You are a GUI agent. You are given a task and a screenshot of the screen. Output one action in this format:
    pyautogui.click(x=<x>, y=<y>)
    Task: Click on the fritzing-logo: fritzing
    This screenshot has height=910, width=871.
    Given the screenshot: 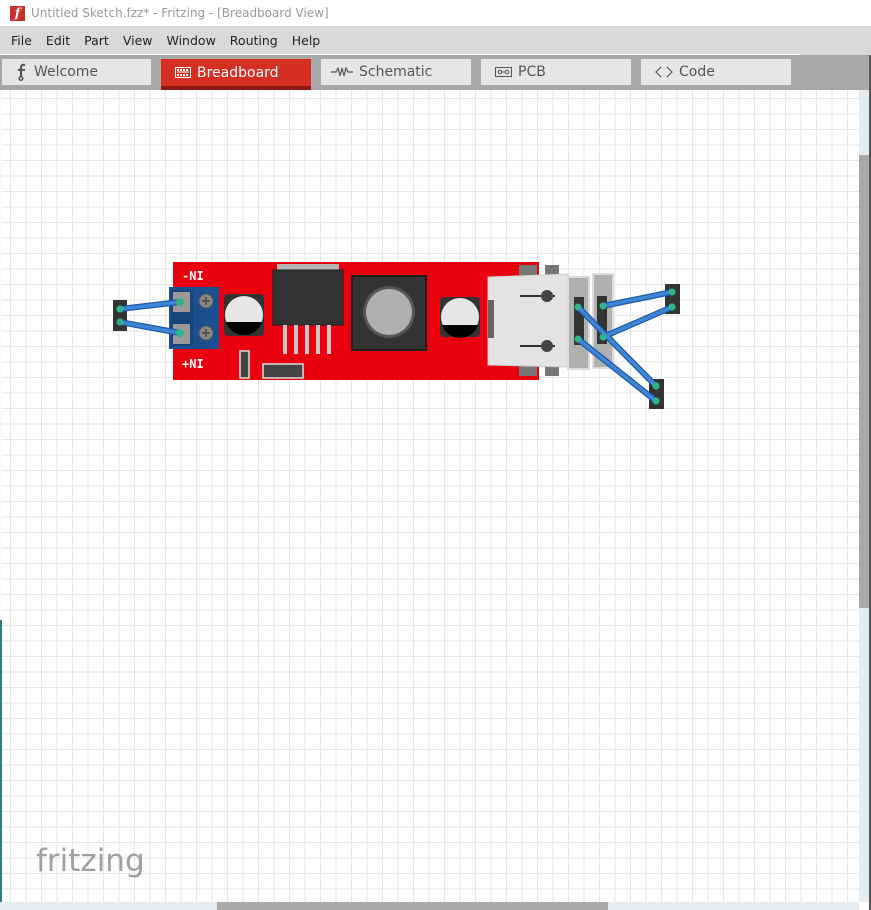 What is the action you would take?
    pyautogui.click(x=90, y=861)
    